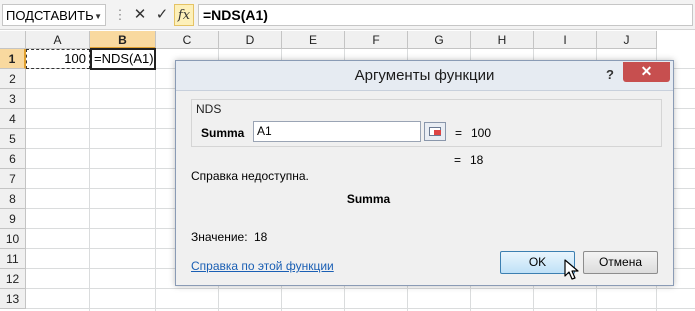 The image size is (695, 311). I want to click on chevron-down-icon: ▼, so click(98, 16).